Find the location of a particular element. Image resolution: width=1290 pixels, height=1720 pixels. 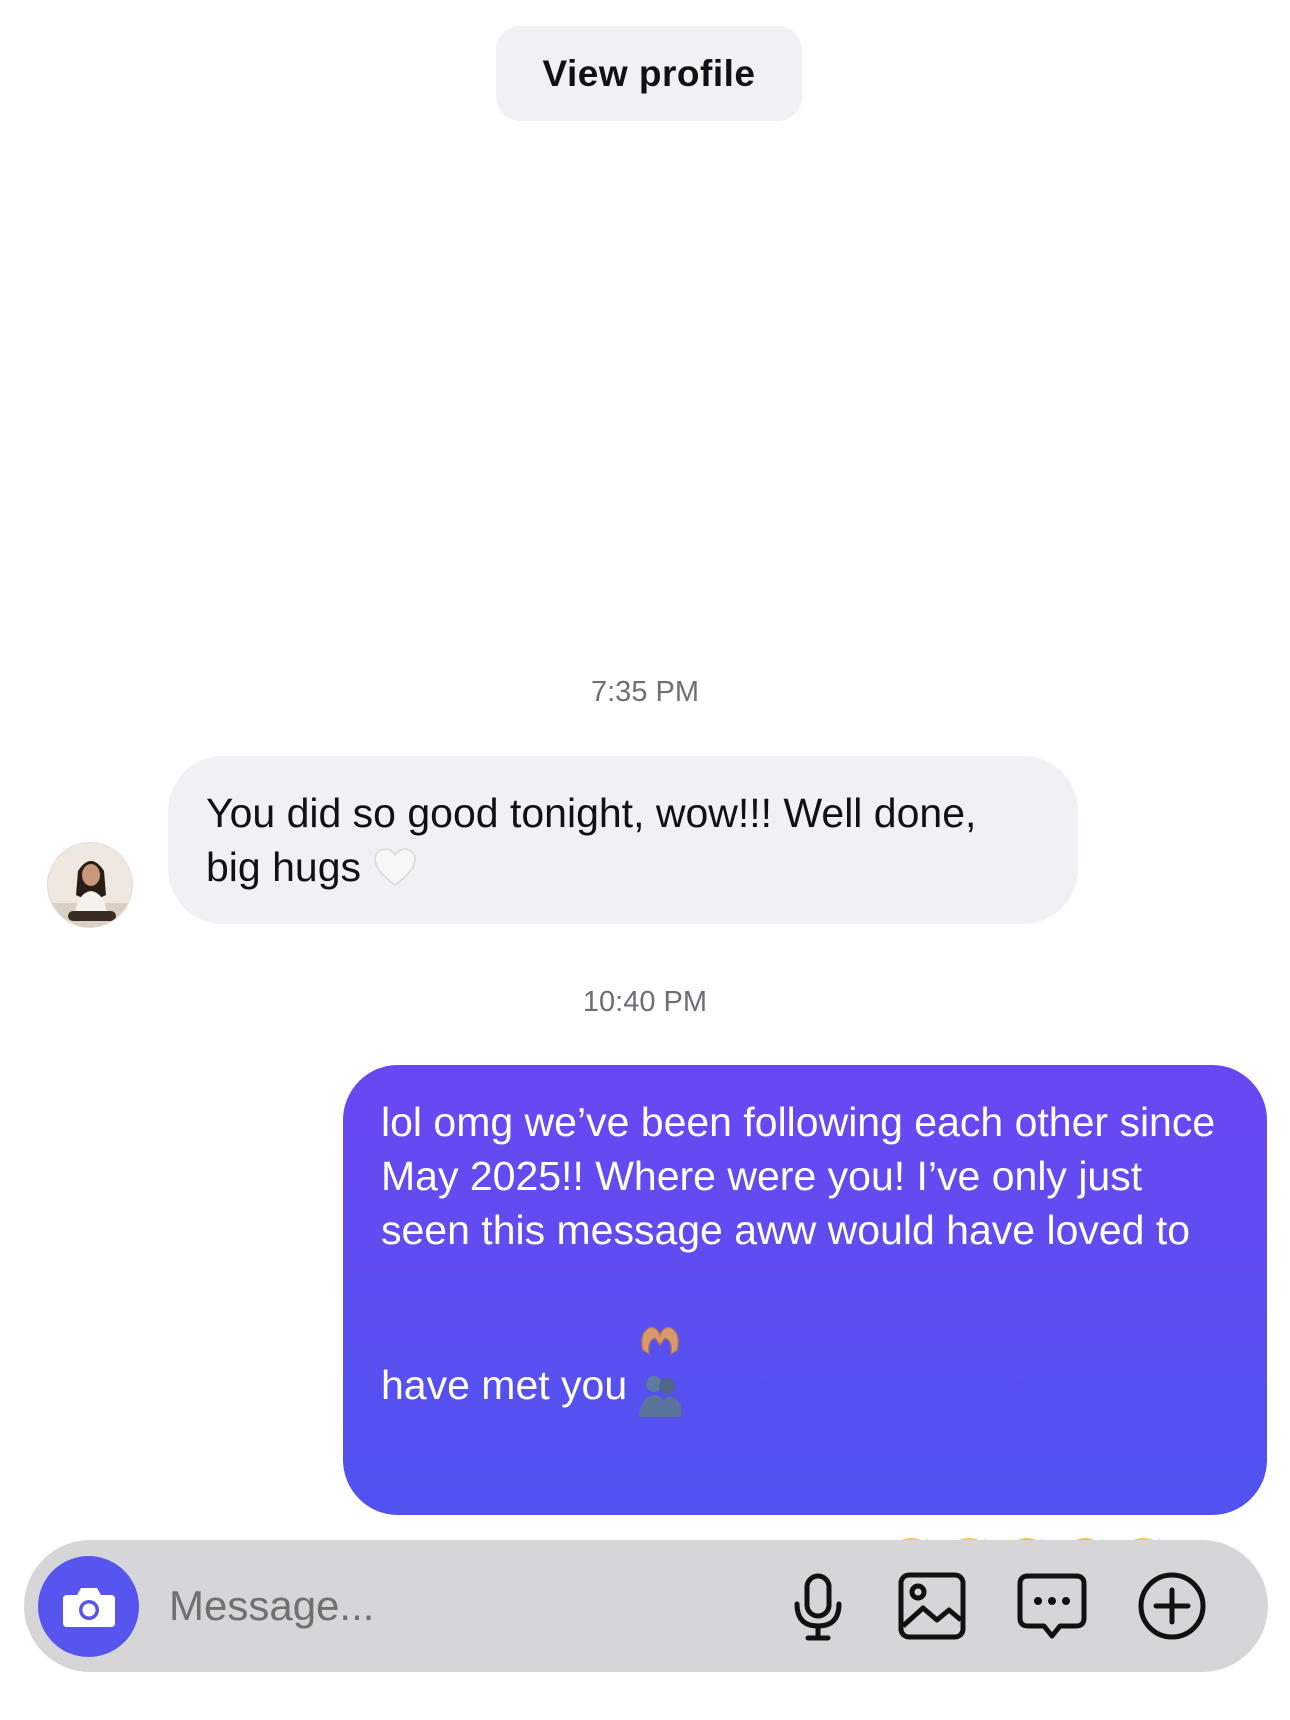

camera-icon is located at coordinates (88, 1607).